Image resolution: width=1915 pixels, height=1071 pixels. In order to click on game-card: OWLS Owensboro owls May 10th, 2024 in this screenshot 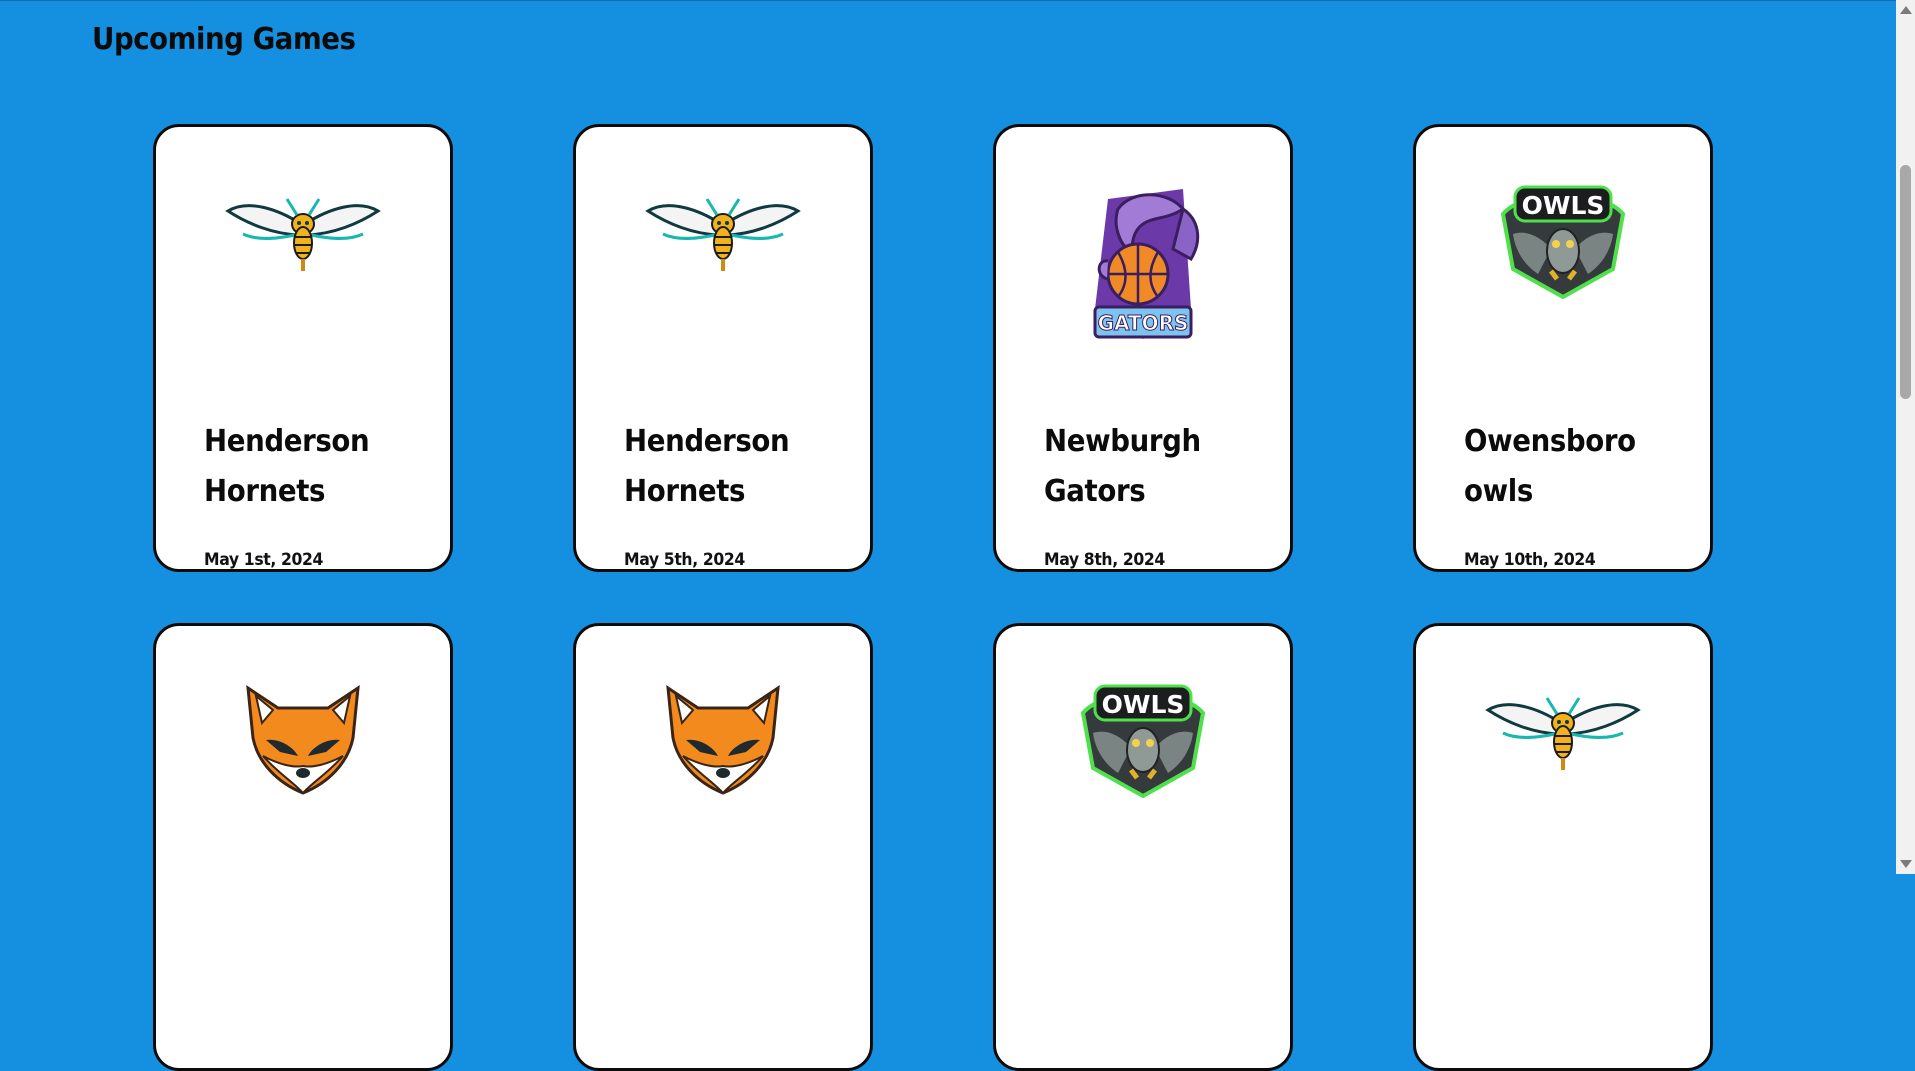, I will do `click(1563, 348)`.